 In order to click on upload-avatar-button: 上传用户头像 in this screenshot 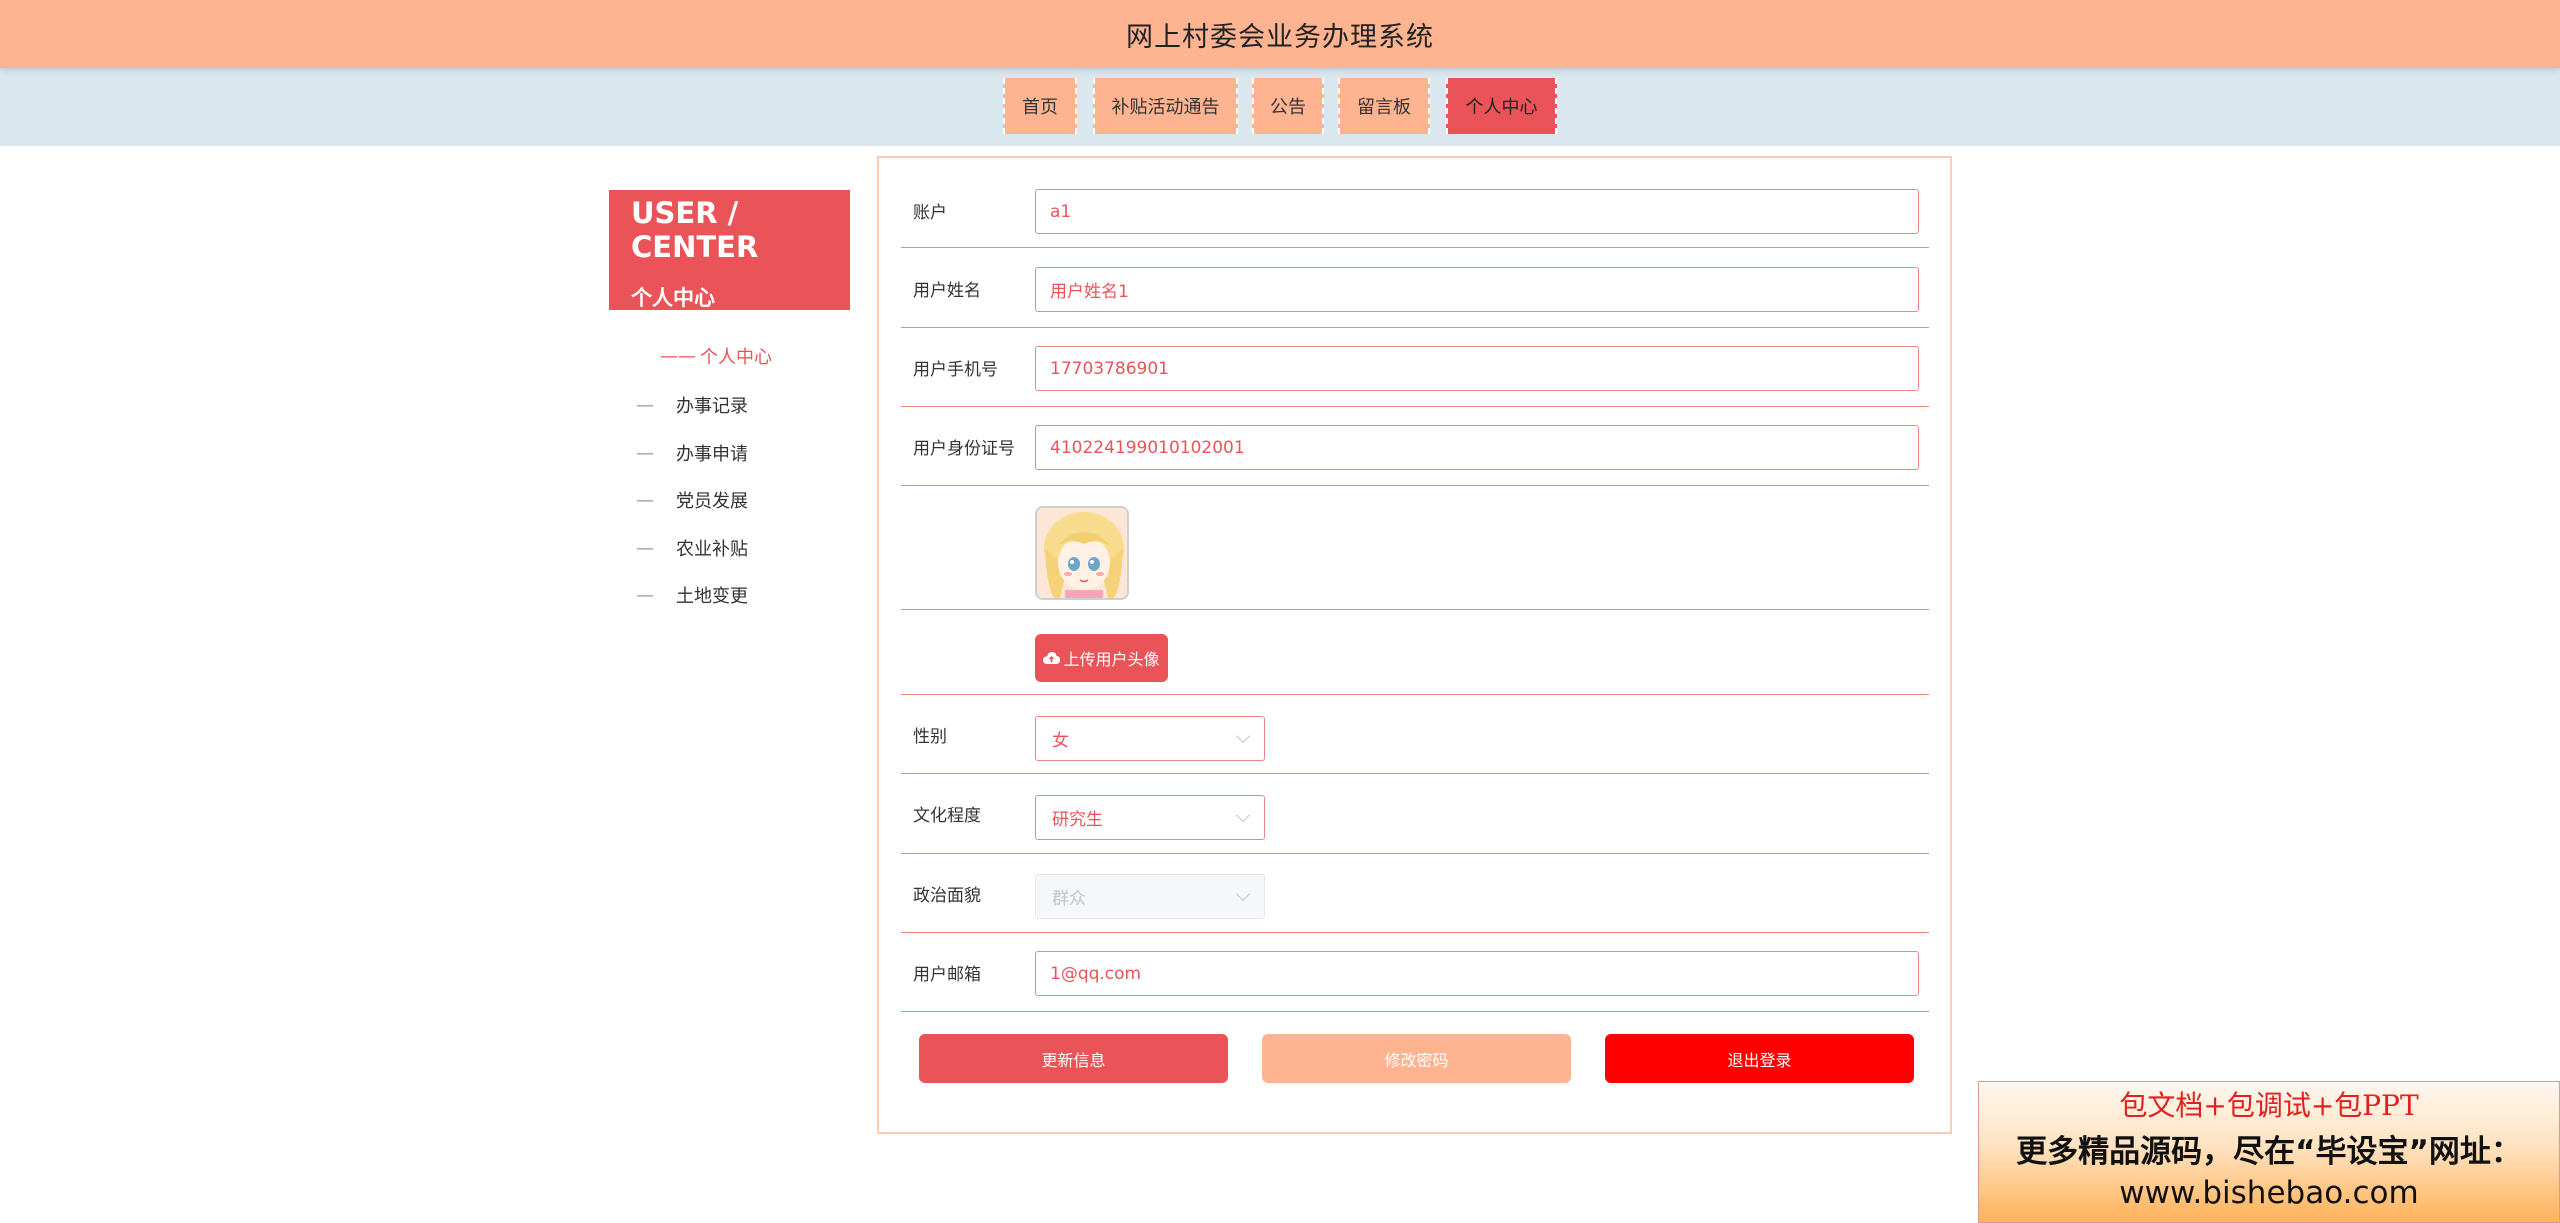, I will do `click(1101, 658)`.